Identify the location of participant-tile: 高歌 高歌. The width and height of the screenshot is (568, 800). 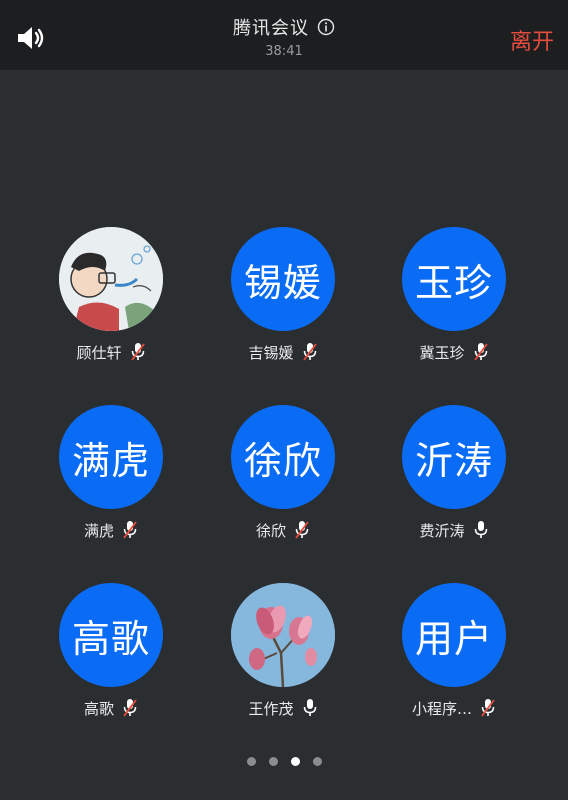
(111, 651).